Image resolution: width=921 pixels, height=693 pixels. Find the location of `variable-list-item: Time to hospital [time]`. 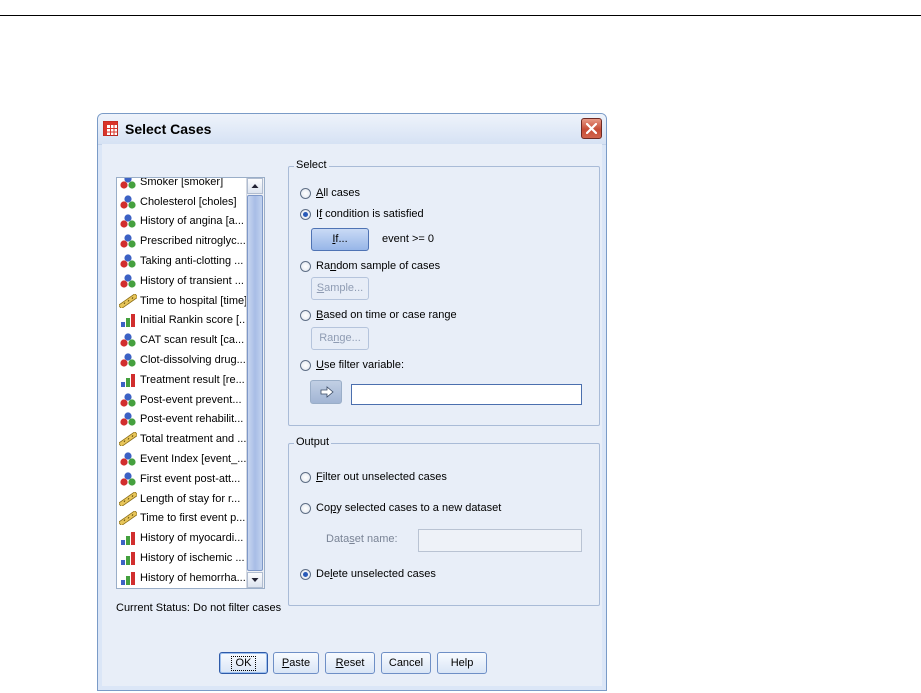

variable-list-item: Time to hospital [time] is located at coordinates (182, 301).